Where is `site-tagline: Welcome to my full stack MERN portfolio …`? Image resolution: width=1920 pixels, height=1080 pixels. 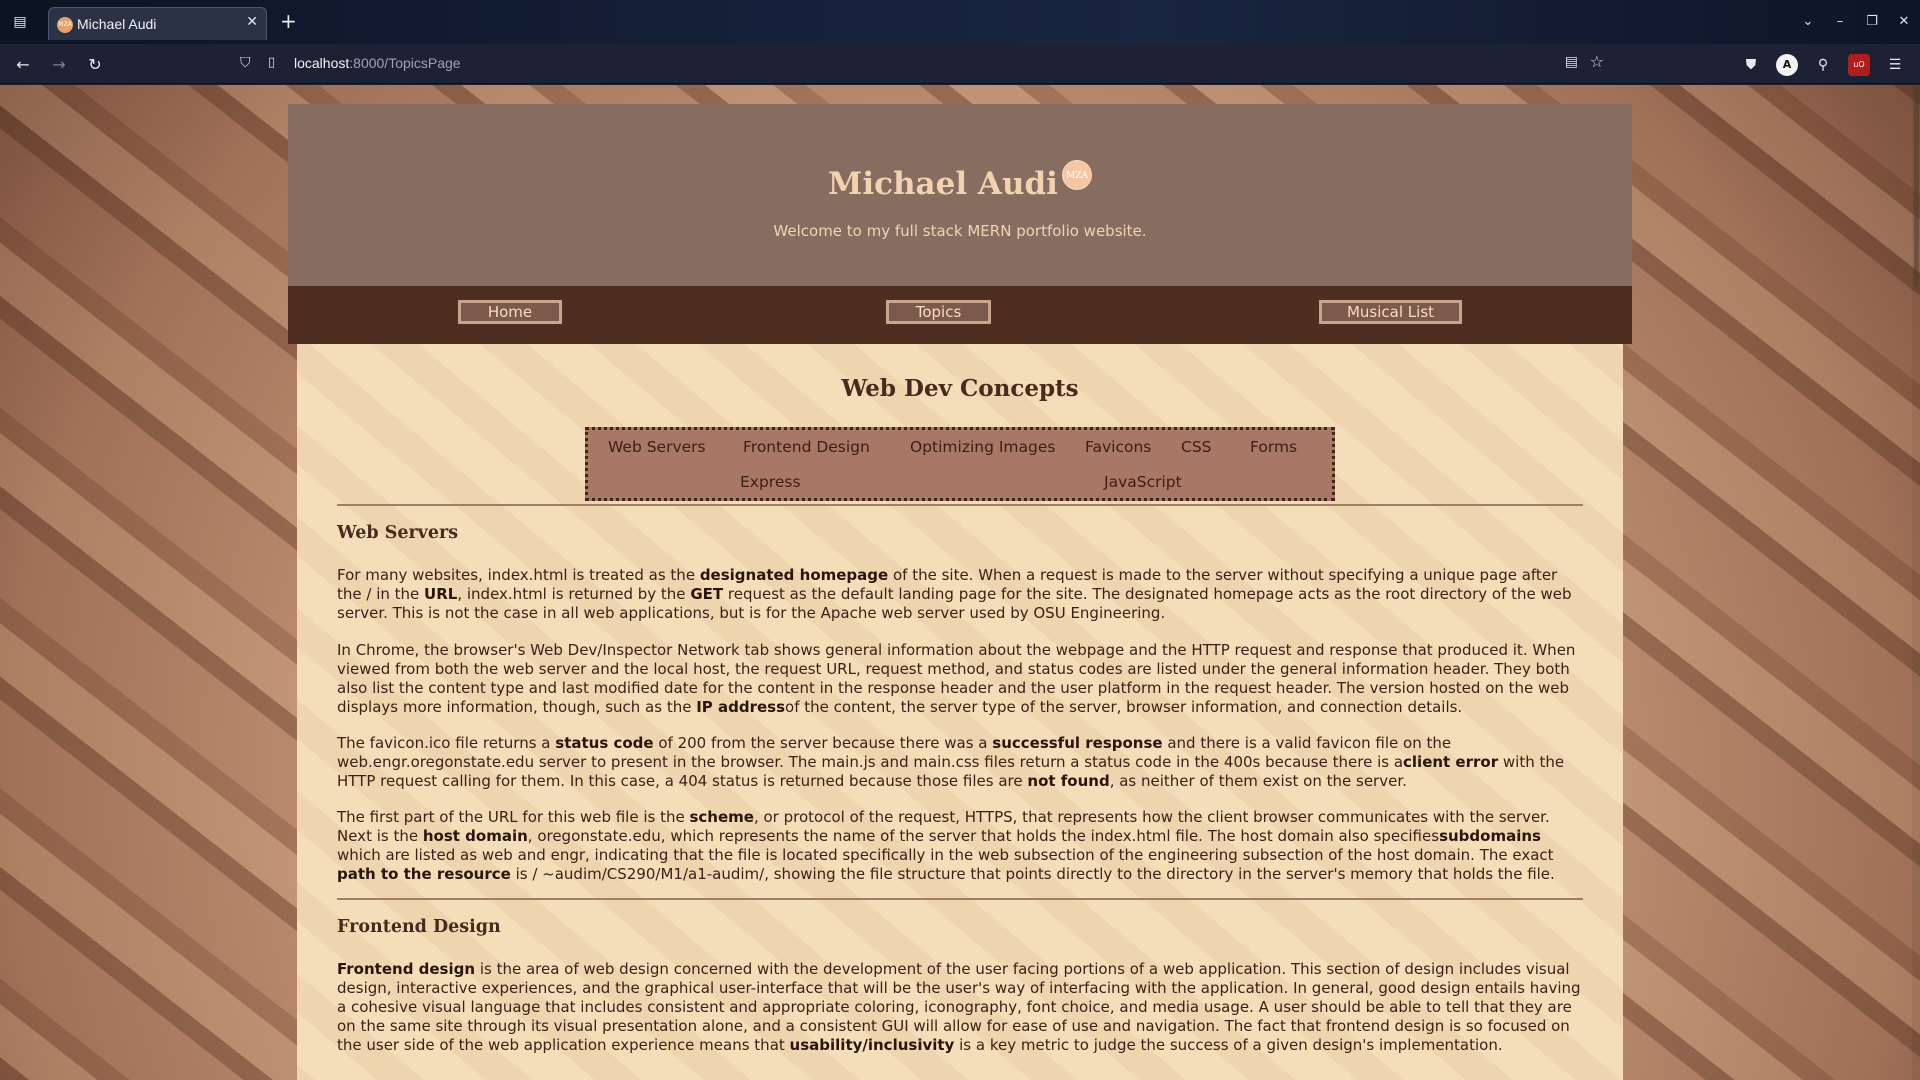
site-tagline: Welcome to my full stack MERN portfolio … is located at coordinates (960, 231).